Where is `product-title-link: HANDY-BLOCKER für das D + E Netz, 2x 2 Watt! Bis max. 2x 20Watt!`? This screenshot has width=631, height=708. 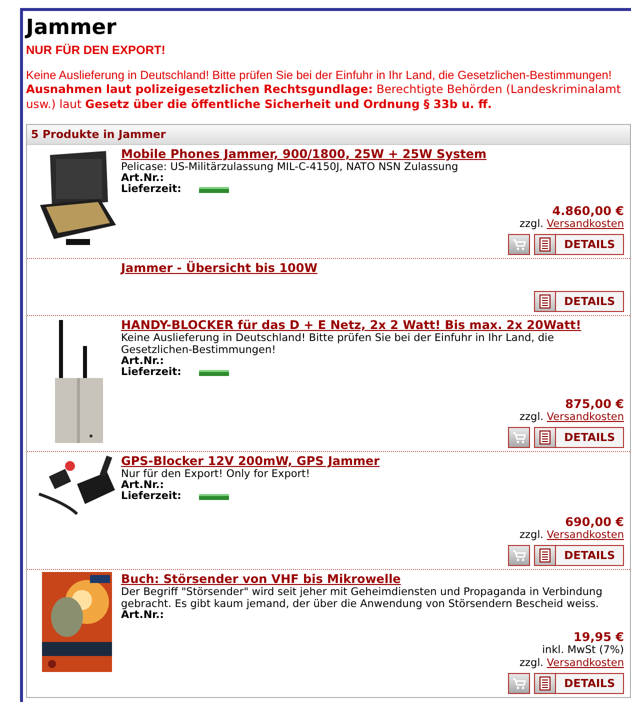
product-title-link: HANDY-BLOCKER für das D + E Netz, 2x 2 Watt! Bis max. 2x 20Watt! is located at coordinates (351, 325).